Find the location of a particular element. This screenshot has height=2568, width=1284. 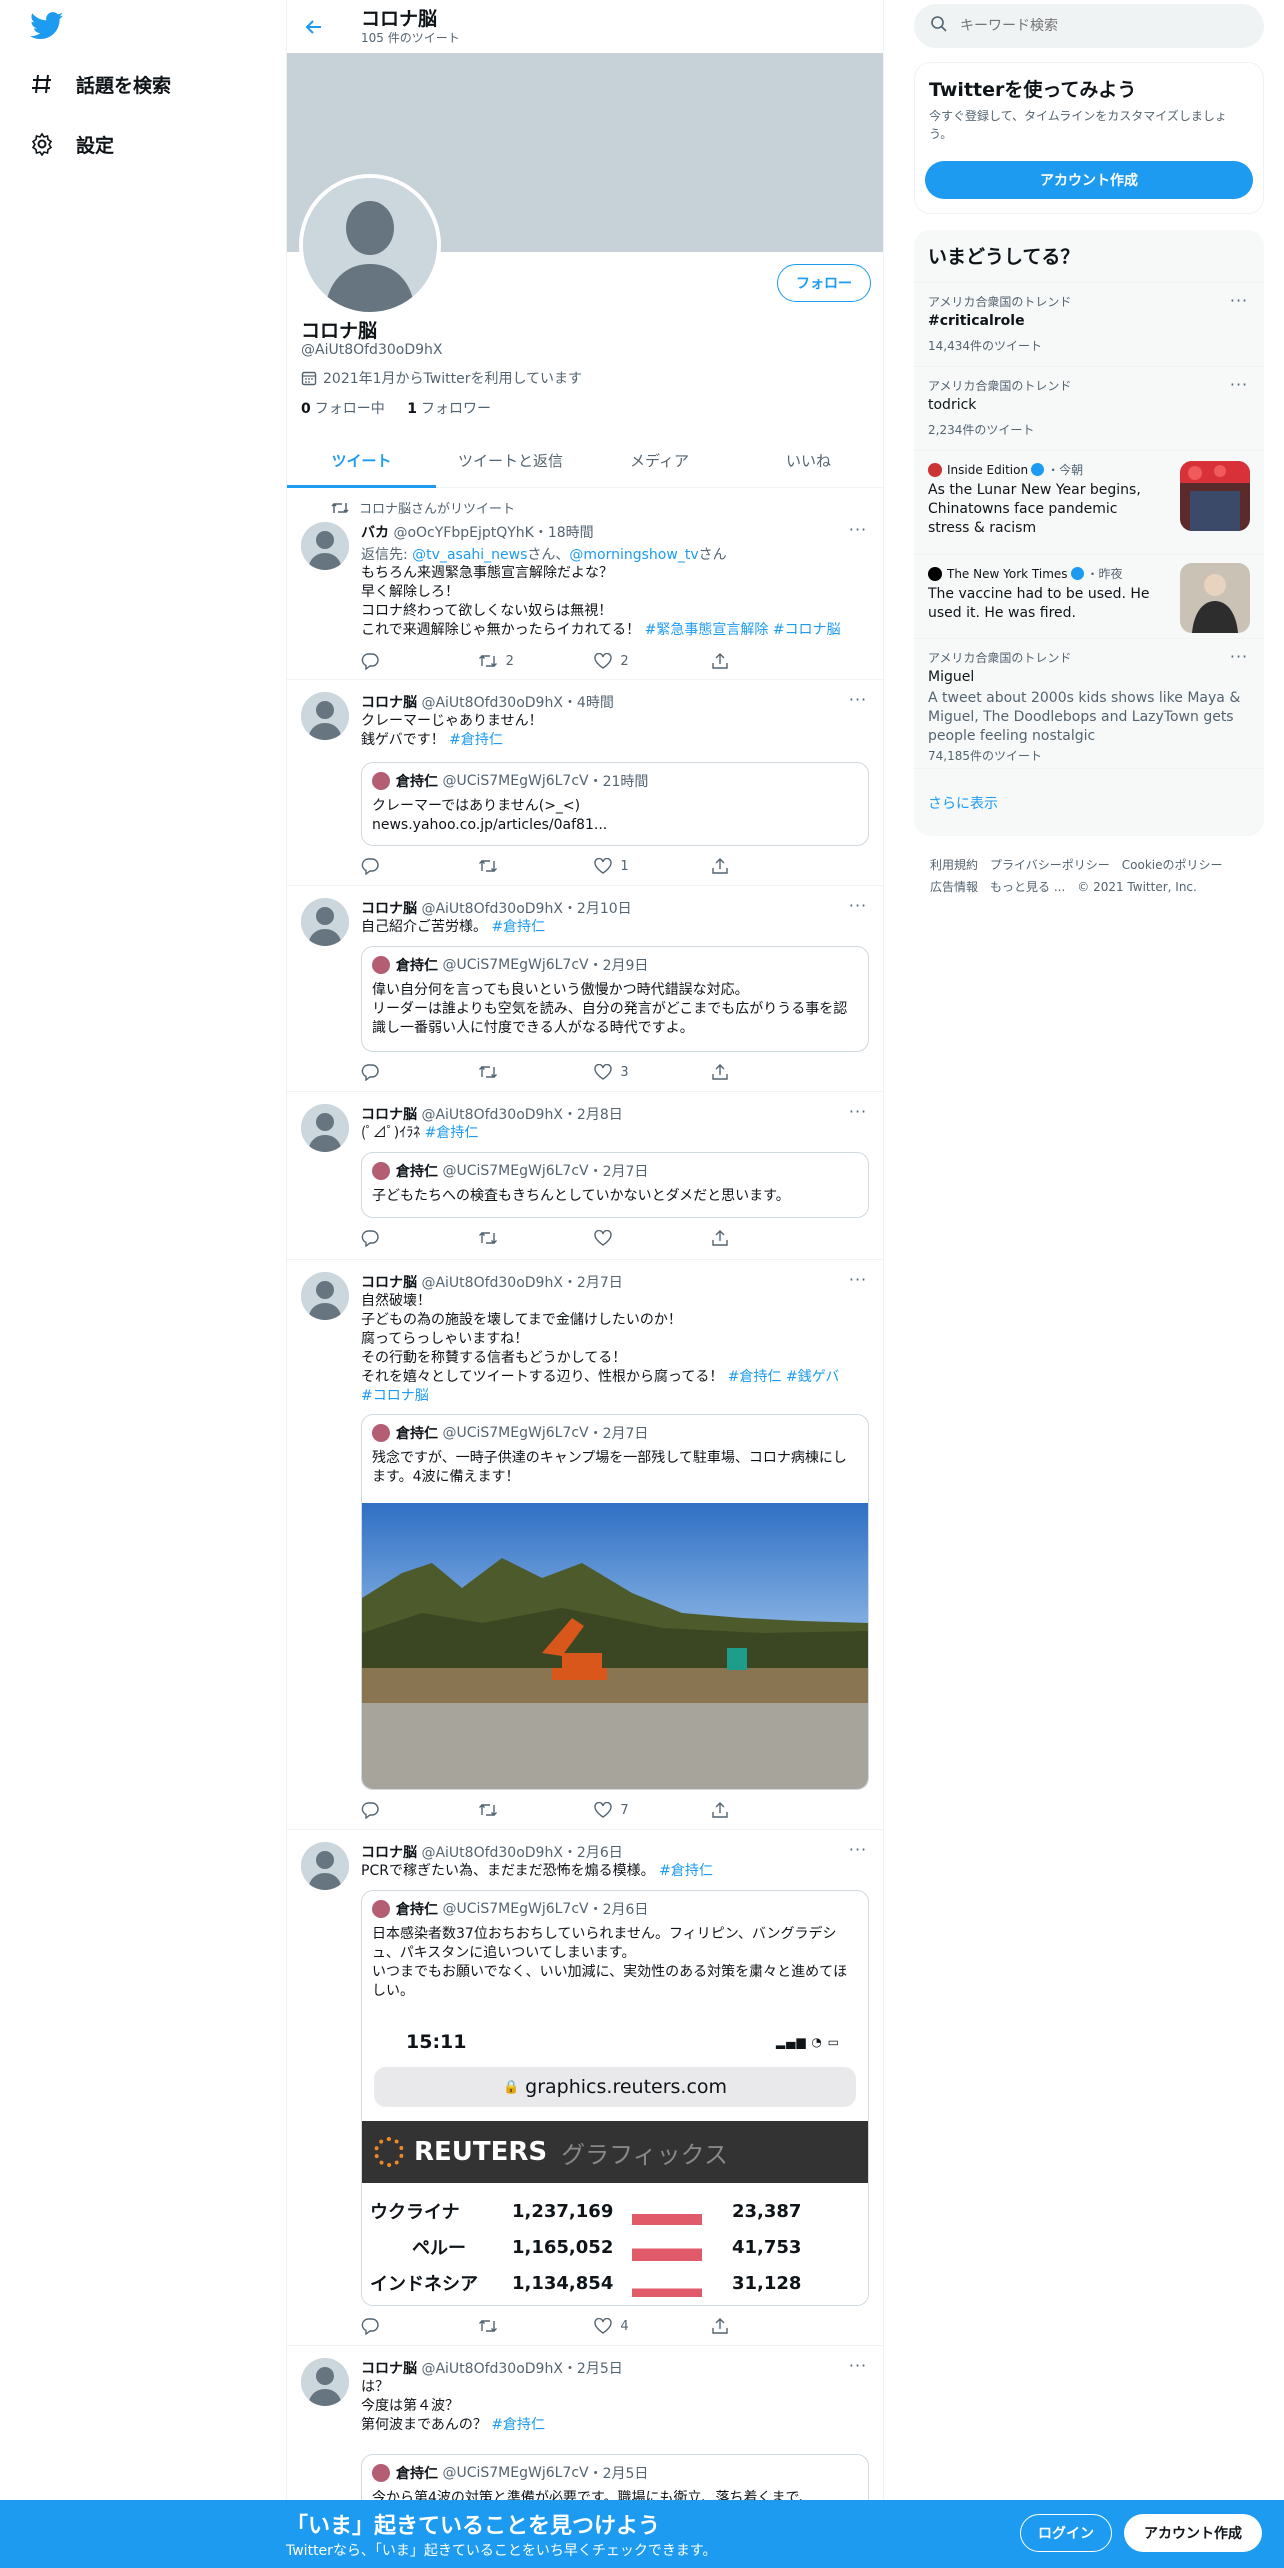

search-box is located at coordinates (1089, 26).